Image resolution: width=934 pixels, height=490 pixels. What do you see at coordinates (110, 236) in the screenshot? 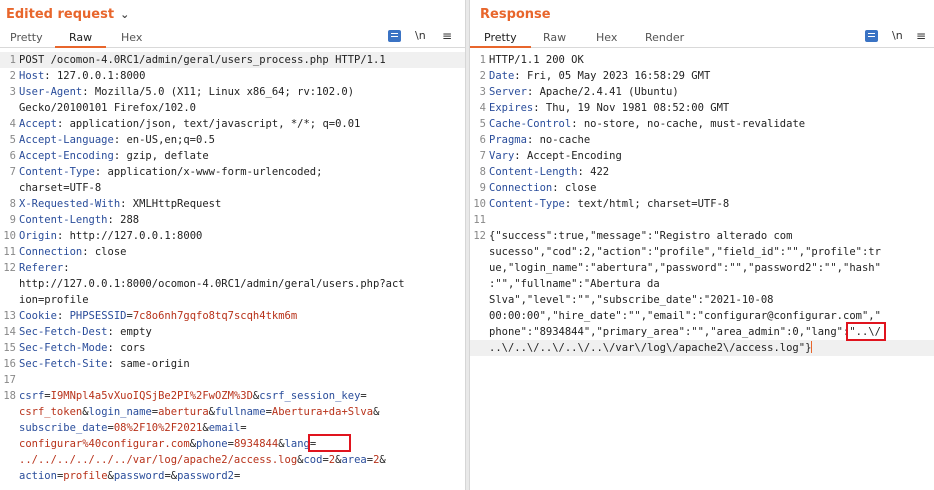
I see `line-text: Origin: http://127.0.0.1:8000` at bounding box center [110, 236].